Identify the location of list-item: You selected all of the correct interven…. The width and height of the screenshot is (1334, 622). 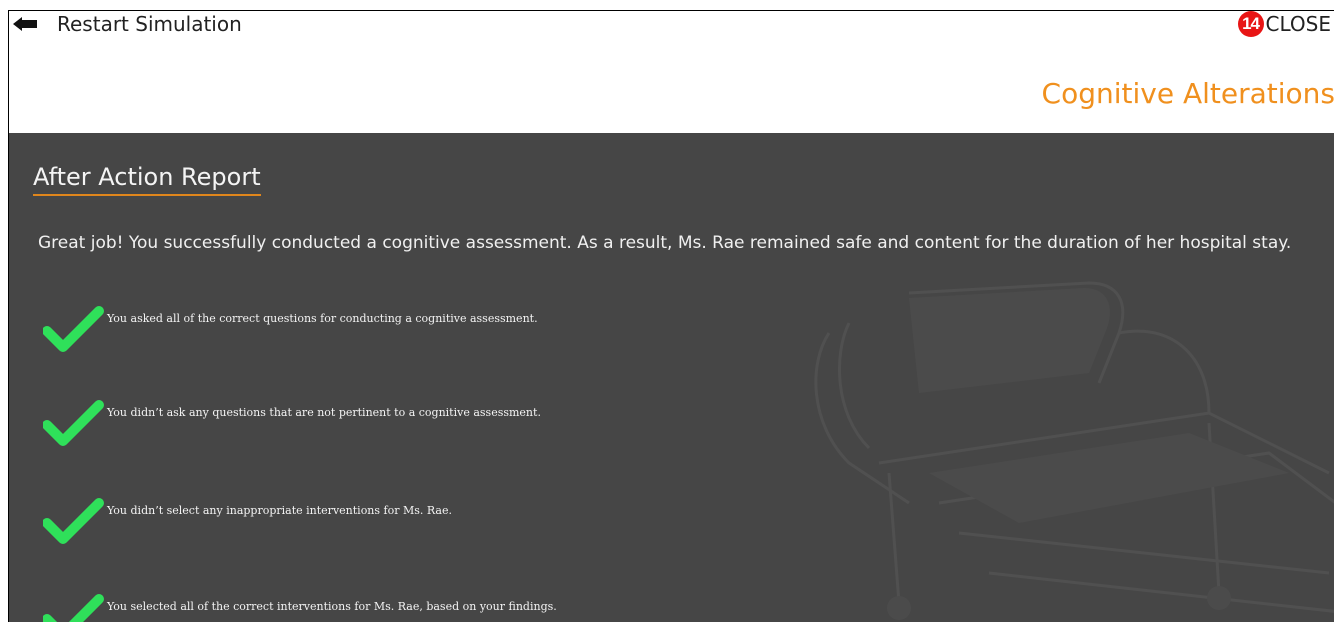
(300, 607).